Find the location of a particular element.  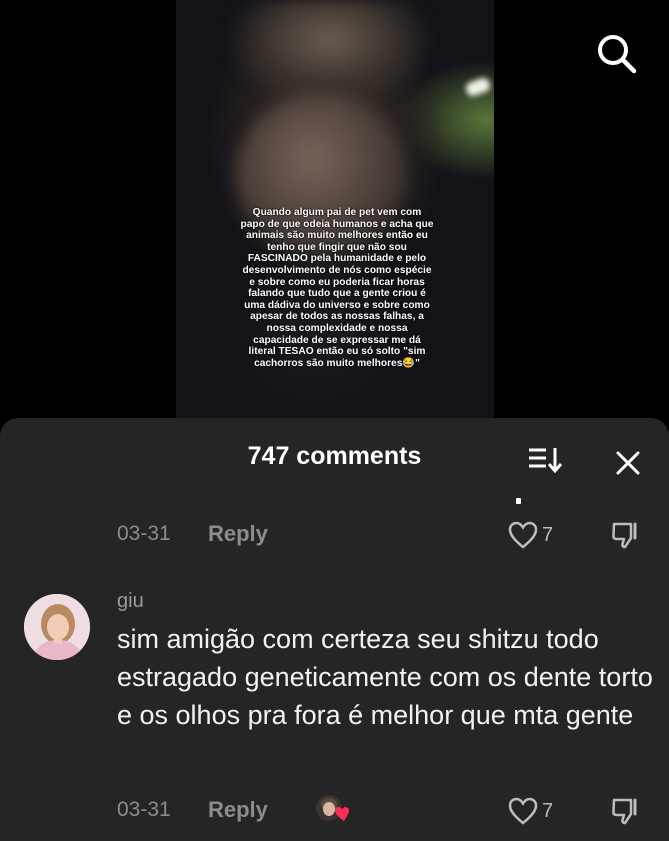

search-icon is located at coordinates (617, 54).